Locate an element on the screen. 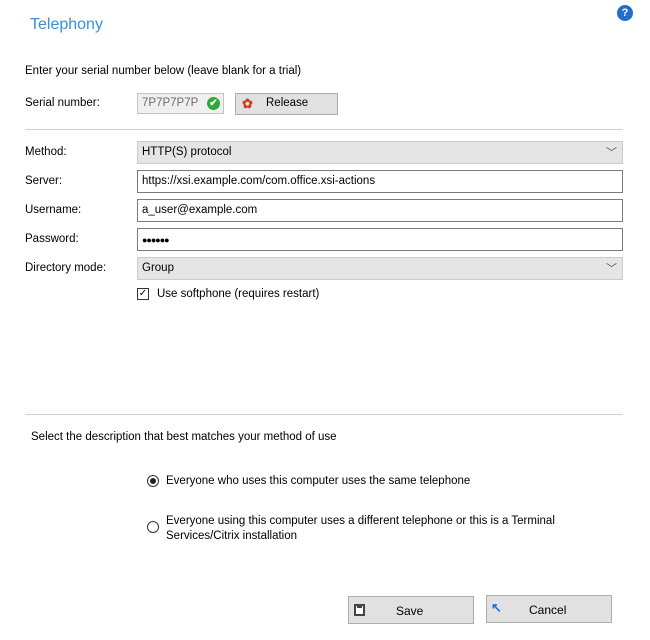 Image resolution: width=650 pixels, height=640 pixels. cancel-label: Cancel is located at coordinates (548, 610).